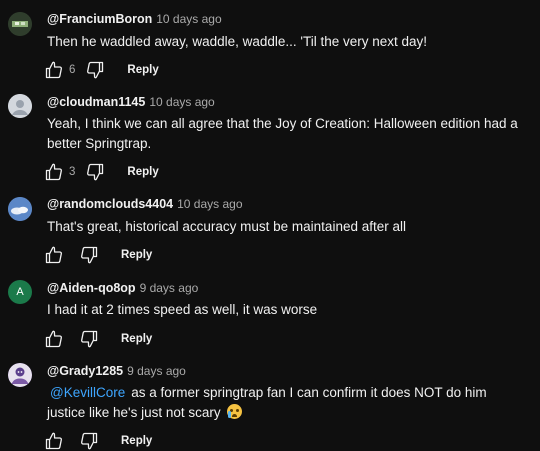 The height and width of the screenshot is (451, 540). I want to click on loudly-crying-face-emoji-icon, so click(235, 411).